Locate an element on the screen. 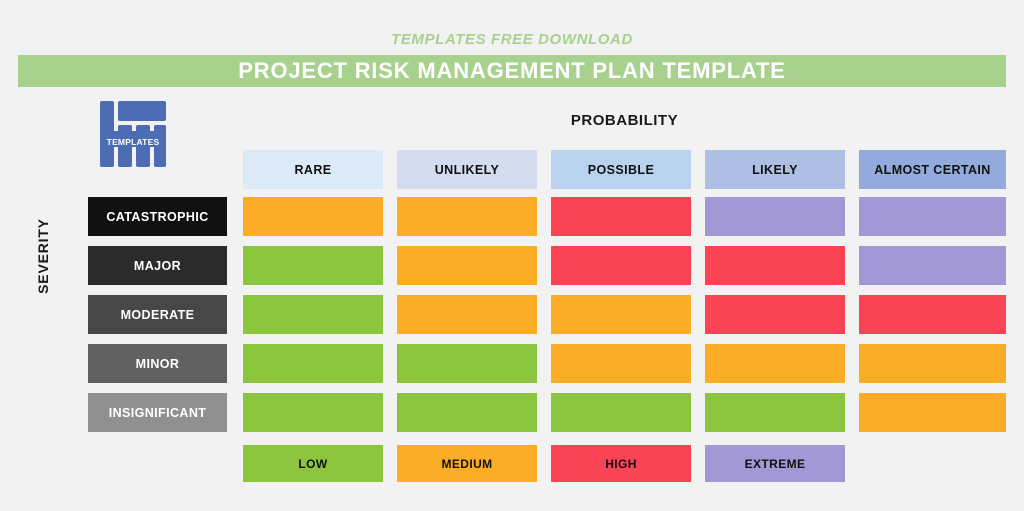  row-header-label: MINOR is located at coordinates (157, 363).